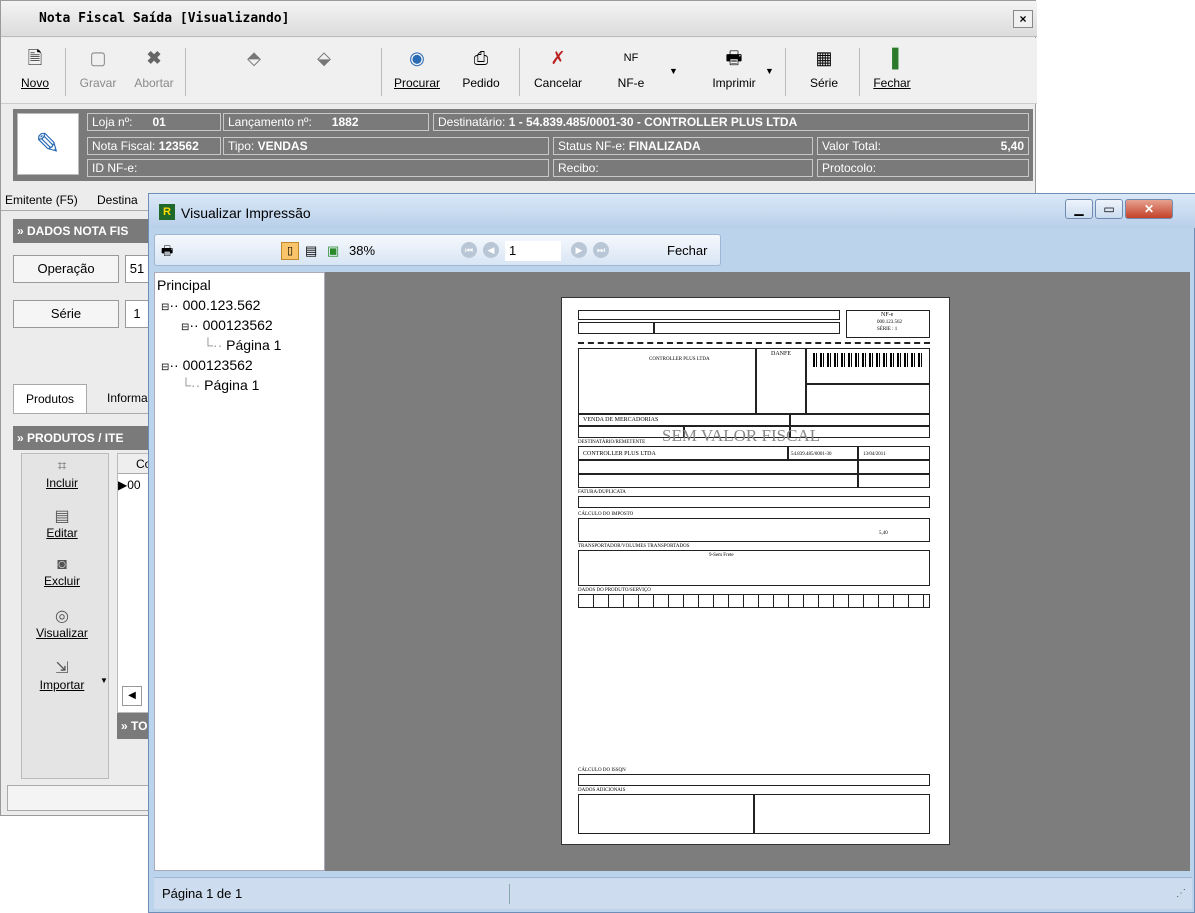 This screenshot has height=913, width=1195. Describe the element at coordinates (154, 72) in the screenshot. I see `abortar-button: ✖ Abortar` at that location.